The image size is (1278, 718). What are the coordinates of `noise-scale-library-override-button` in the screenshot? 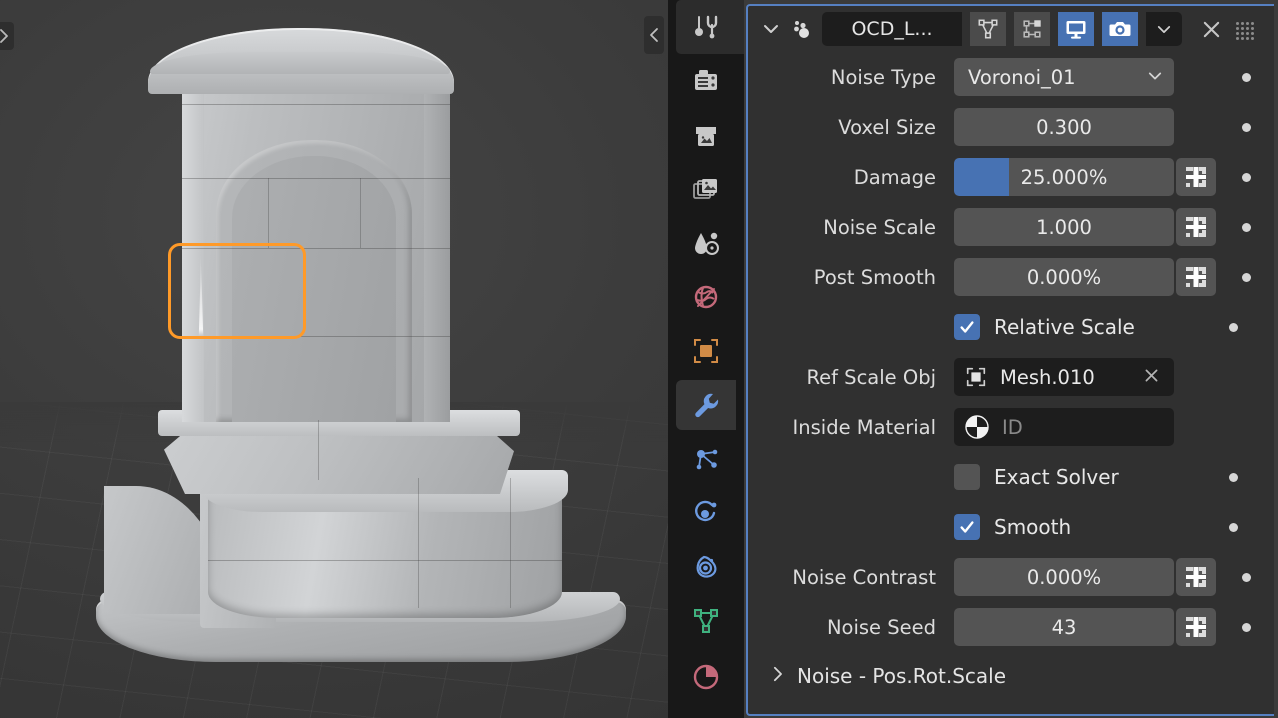 It's located at (1196, 227).